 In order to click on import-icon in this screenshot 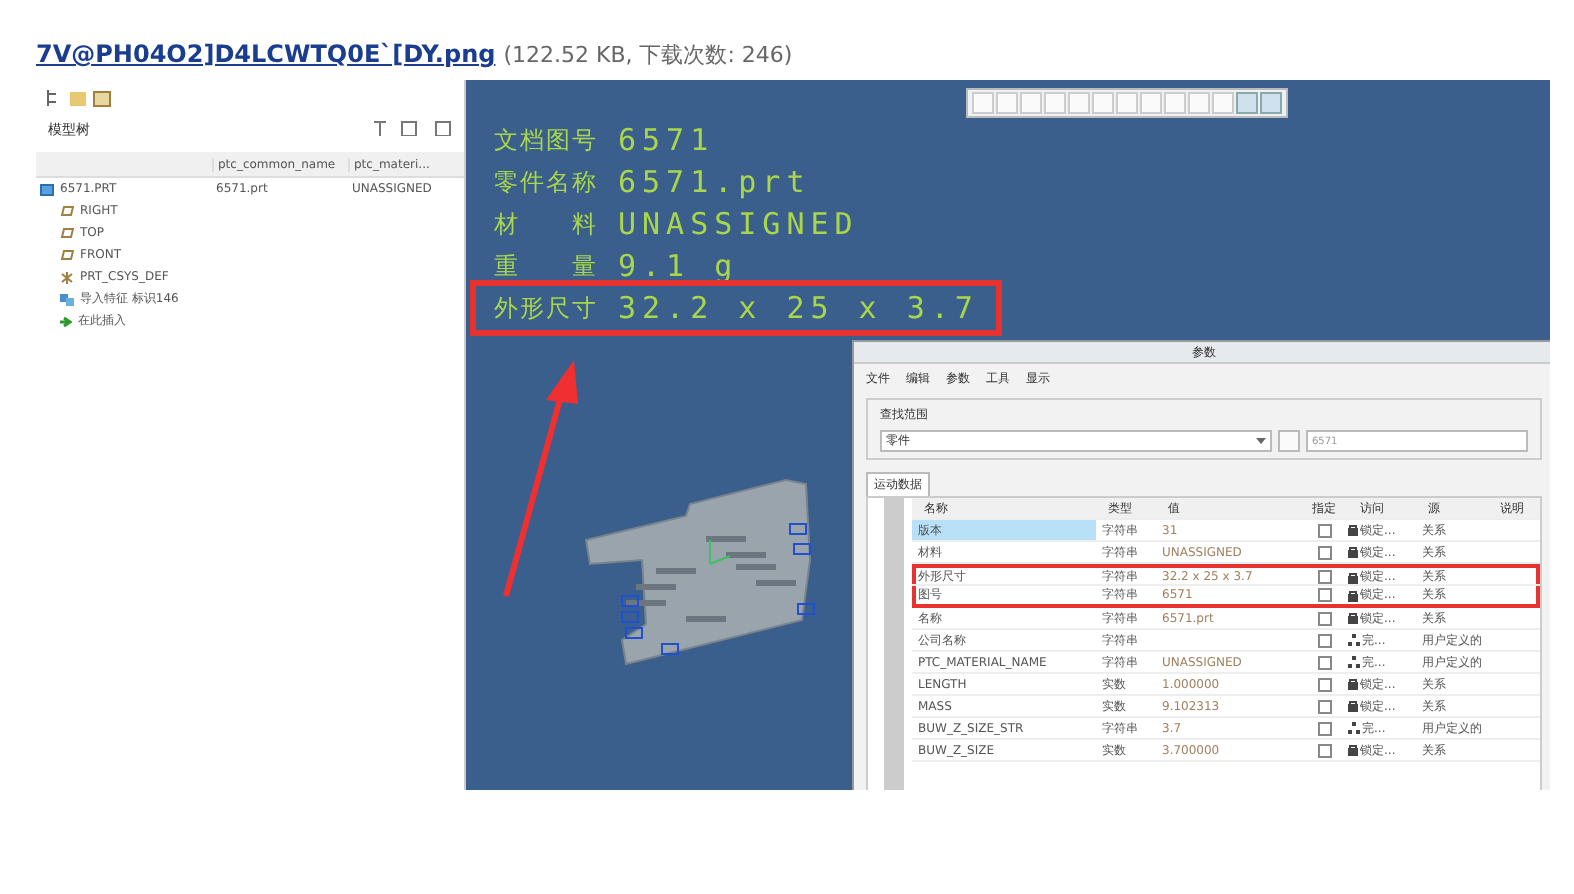, I will do `click(67, 299)`.